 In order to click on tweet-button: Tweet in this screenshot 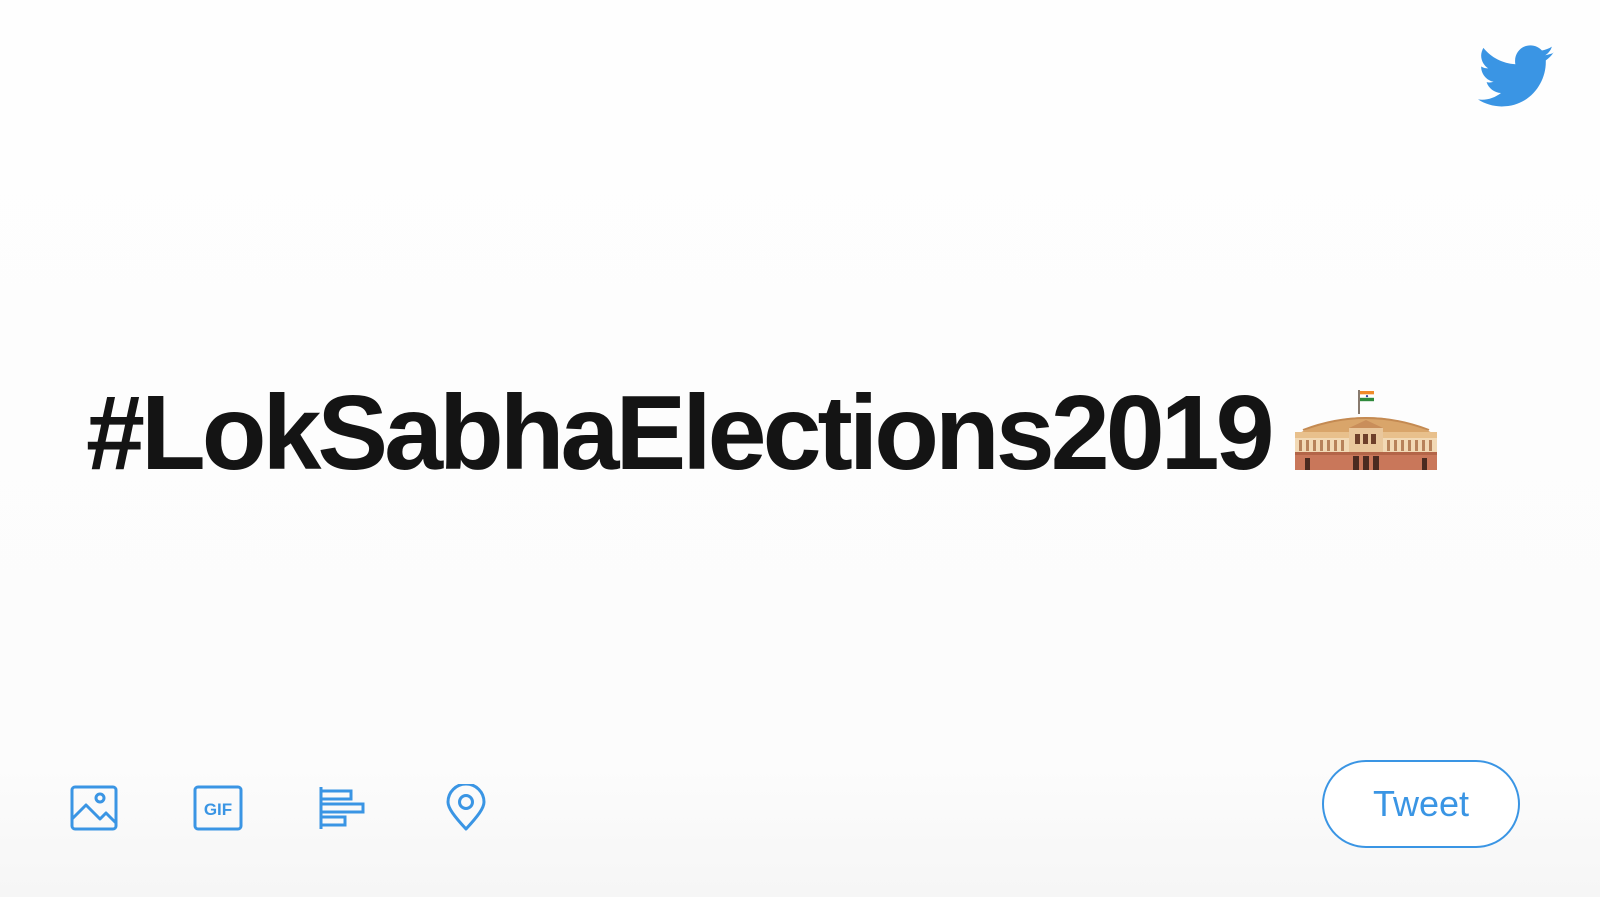, I will do `click(1421, 804)`.